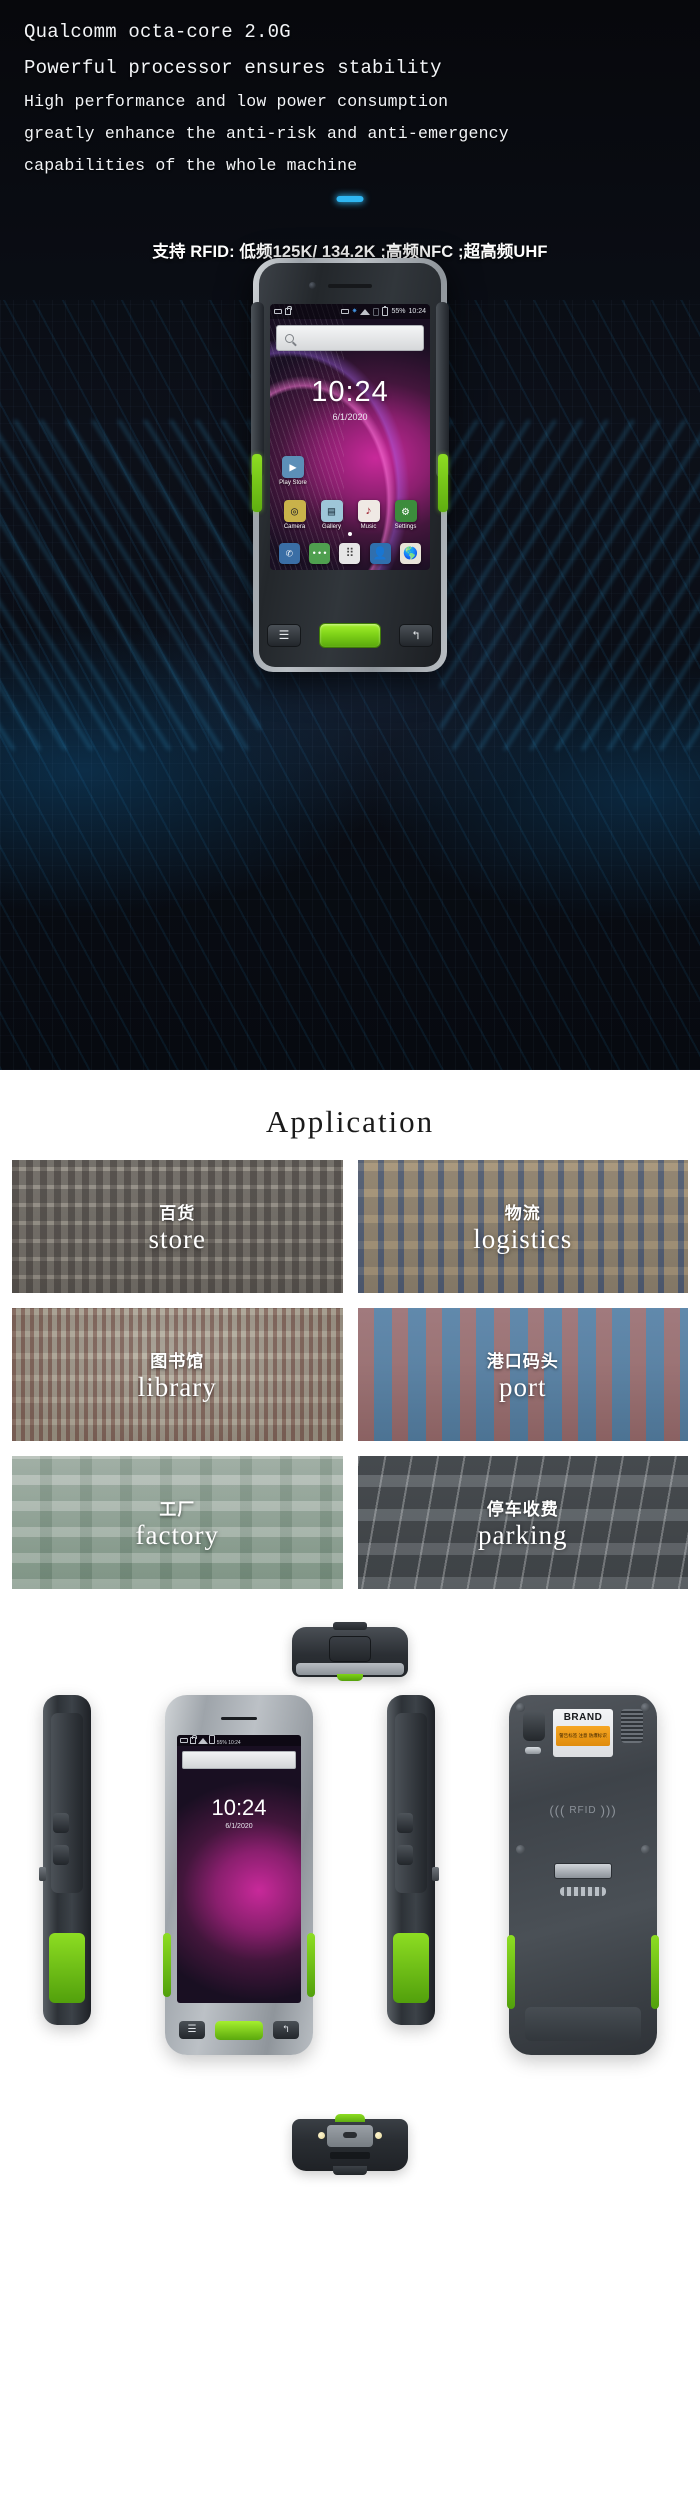 The width and height of the screenshot is (700, 2504). What do you see at coordinates (350, 2118) in the screenshot?
I see `bottom-green-accent` at bounding box center [350, 2118].